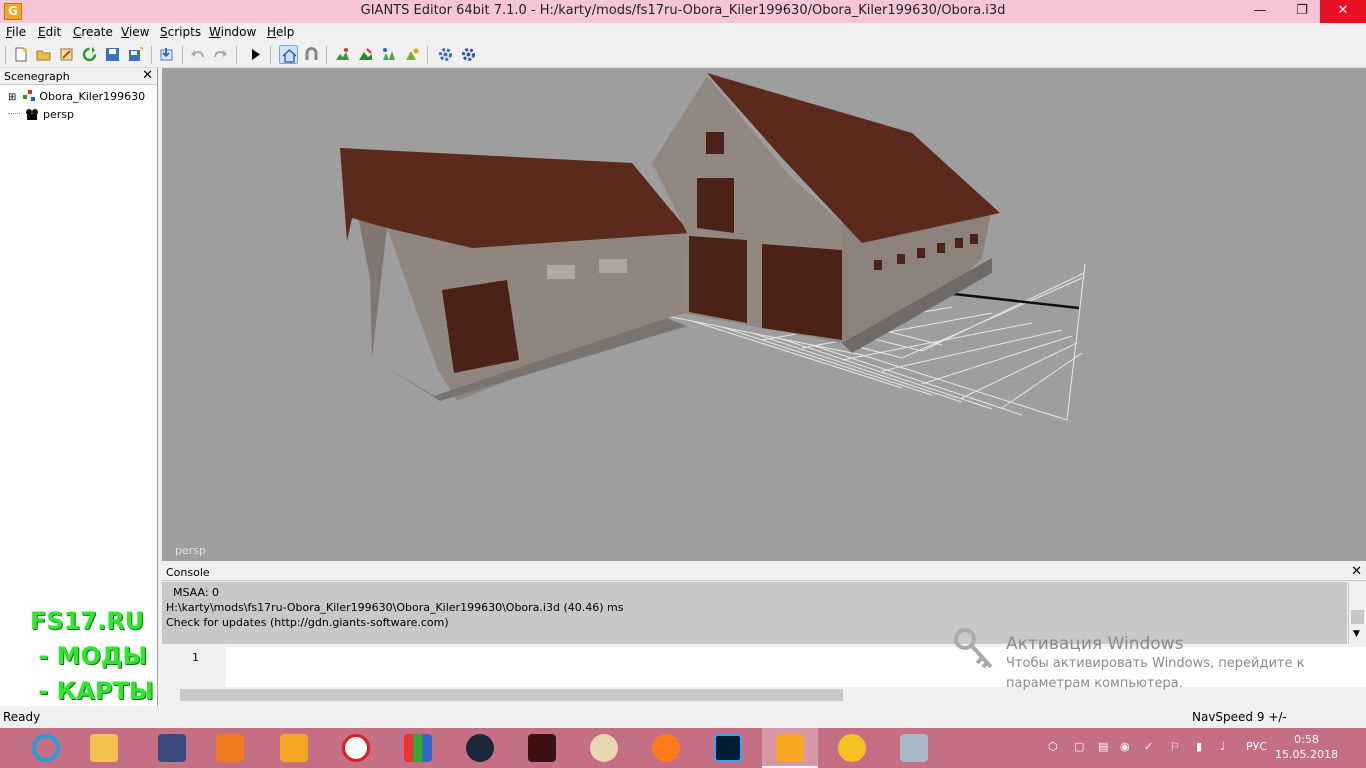  What do you see at coordinates (53, 32) in the screenshot?
I see `menu-edit-label: dit` at bounding box center [53, 32].